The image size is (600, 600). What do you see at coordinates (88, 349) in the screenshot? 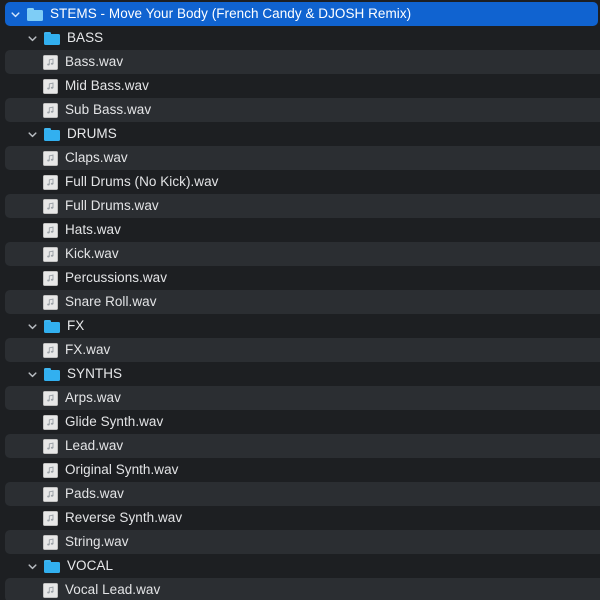
I see `file-name-label: FX.wav` at bounding box center [88, 349].